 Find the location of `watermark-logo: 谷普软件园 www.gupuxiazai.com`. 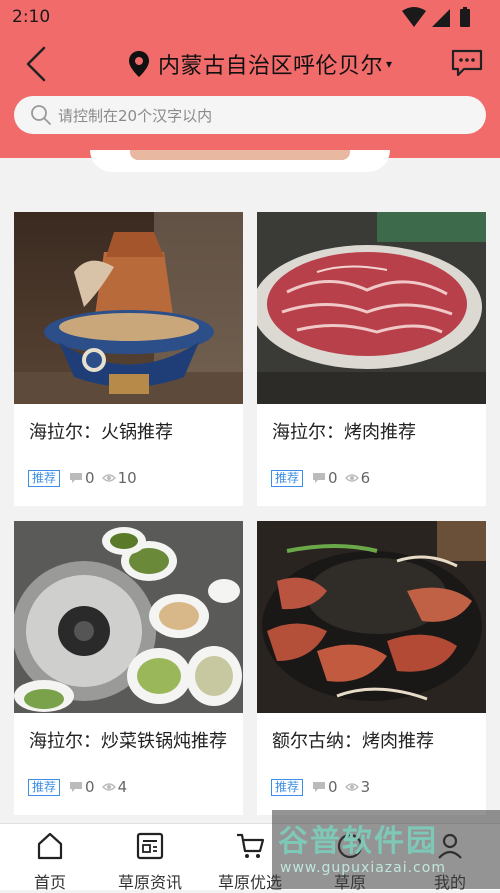

watermark-logo: 谷普软件园 www.gupuxiazai.com is located at coordinates (386, 849).